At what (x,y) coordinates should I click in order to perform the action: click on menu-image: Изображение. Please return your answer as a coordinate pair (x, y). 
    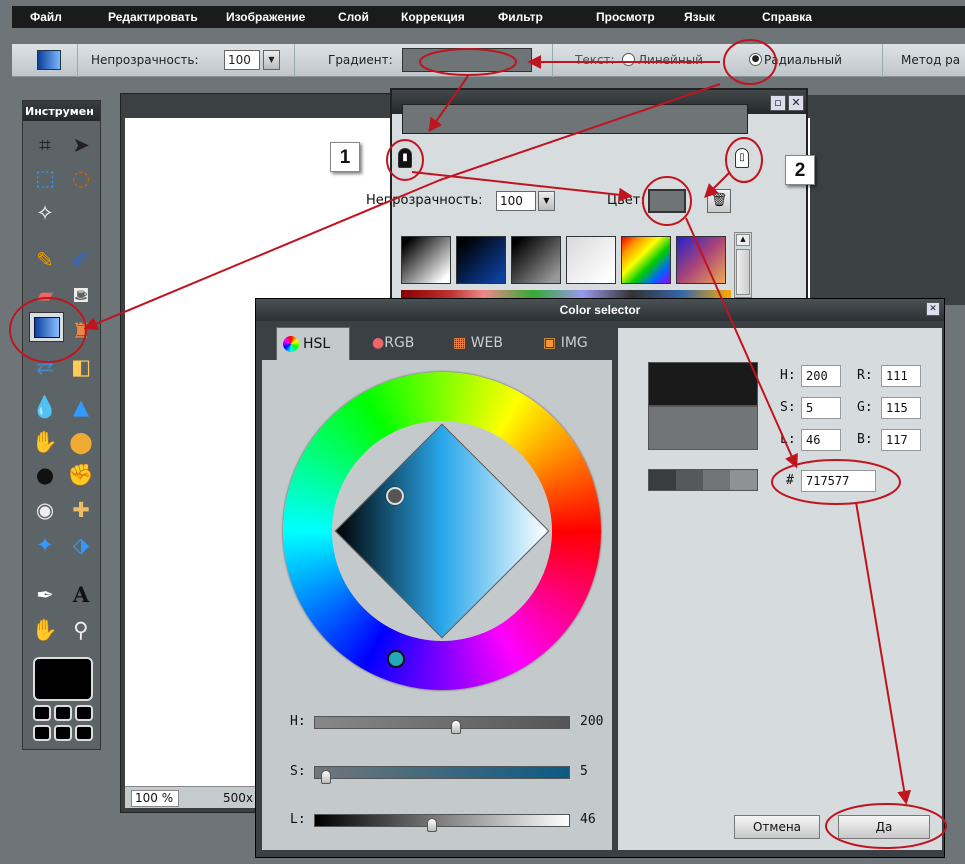
    Looking at the image, I should click on (265, 17).